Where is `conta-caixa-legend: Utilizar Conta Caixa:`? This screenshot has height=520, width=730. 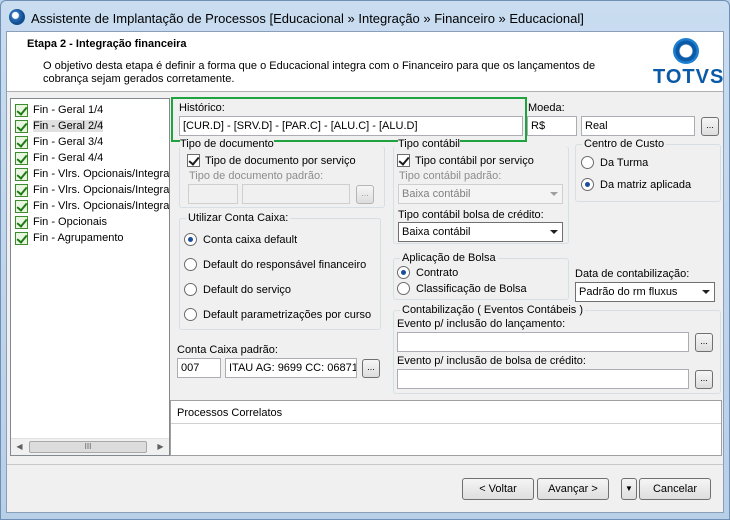
conta-caixa-legend: Utilizar Conta Caixa: is located at coordinates (238, 218).